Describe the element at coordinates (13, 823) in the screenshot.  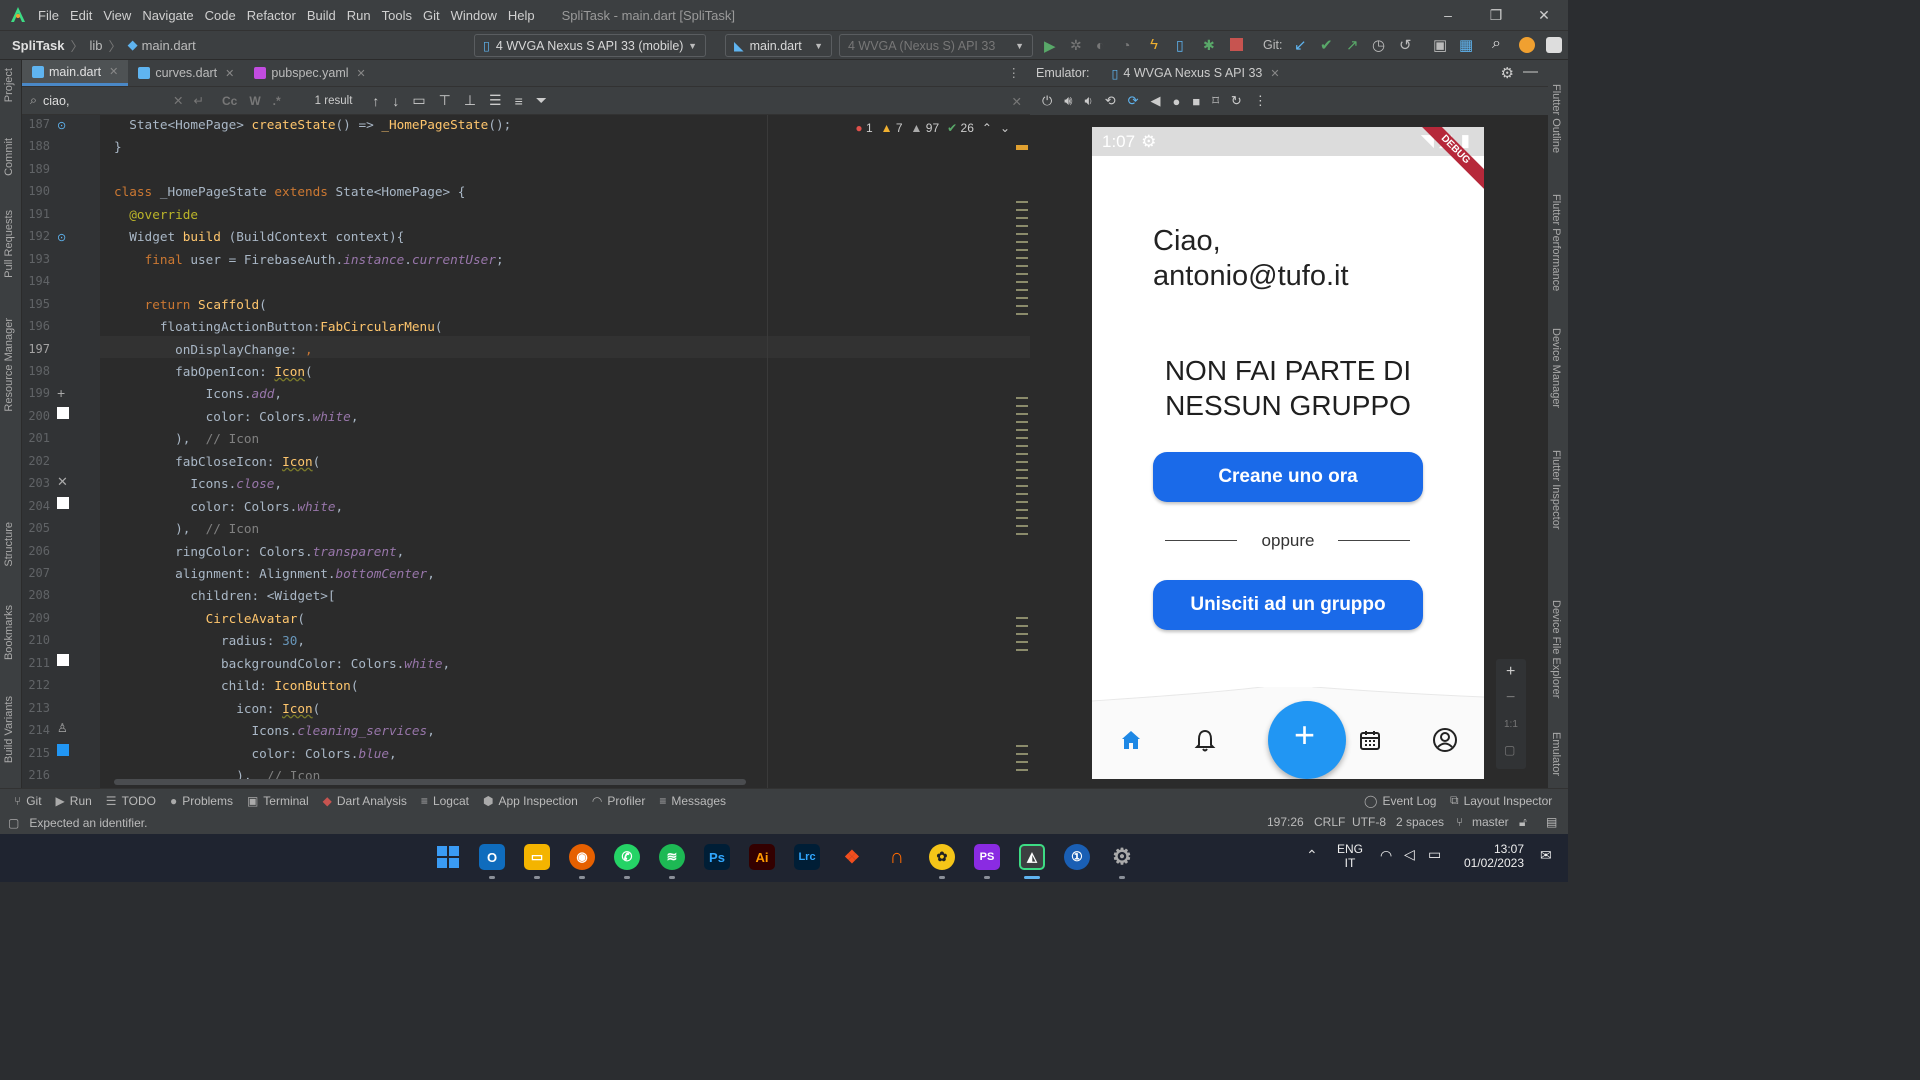
I see `toggle-tool-windows-icon: ▢` at that location.